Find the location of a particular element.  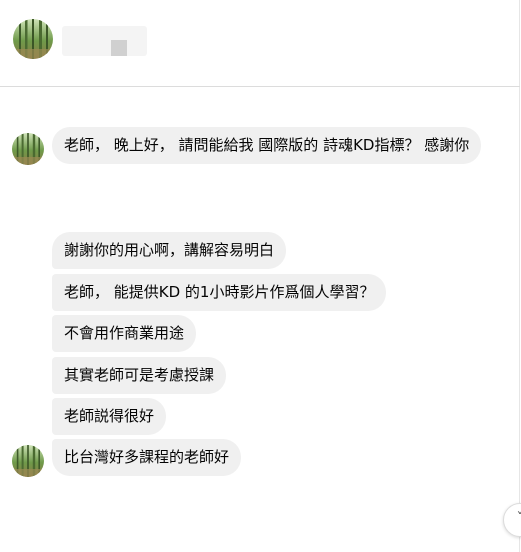

chevron-down-icon: ˇ is located at coordinates (518, 519).